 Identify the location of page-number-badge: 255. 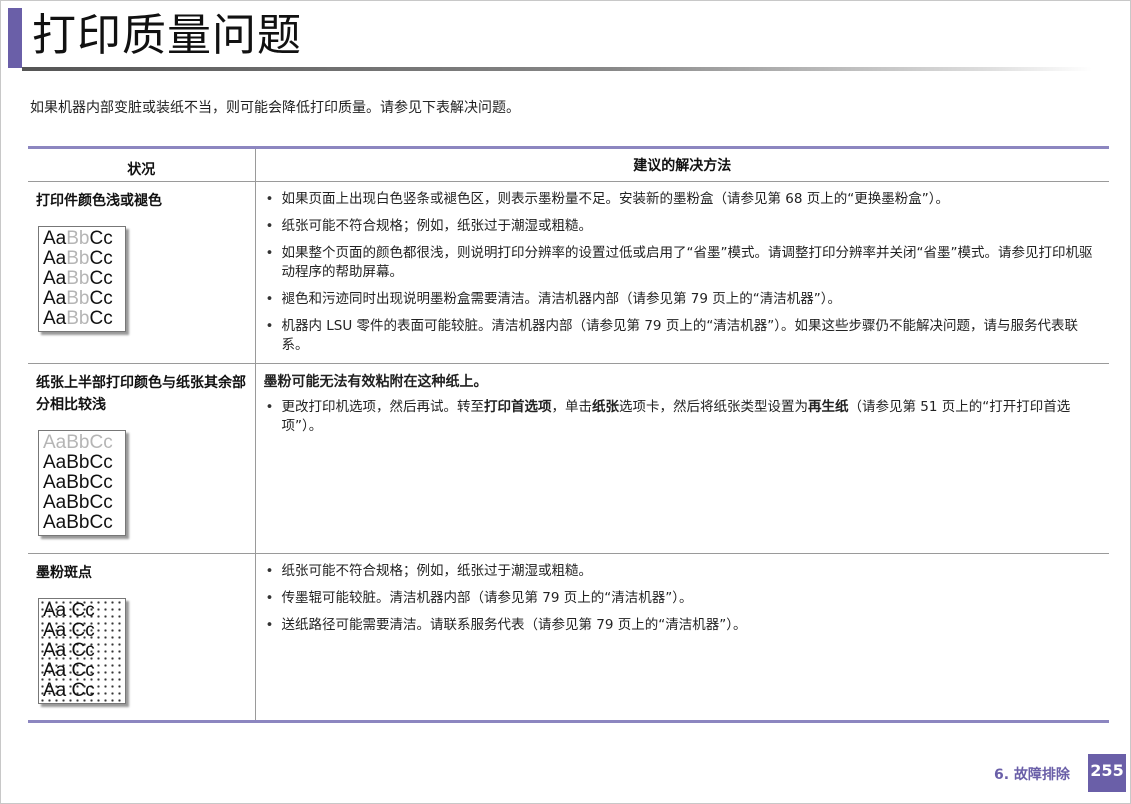
(1107, 773).